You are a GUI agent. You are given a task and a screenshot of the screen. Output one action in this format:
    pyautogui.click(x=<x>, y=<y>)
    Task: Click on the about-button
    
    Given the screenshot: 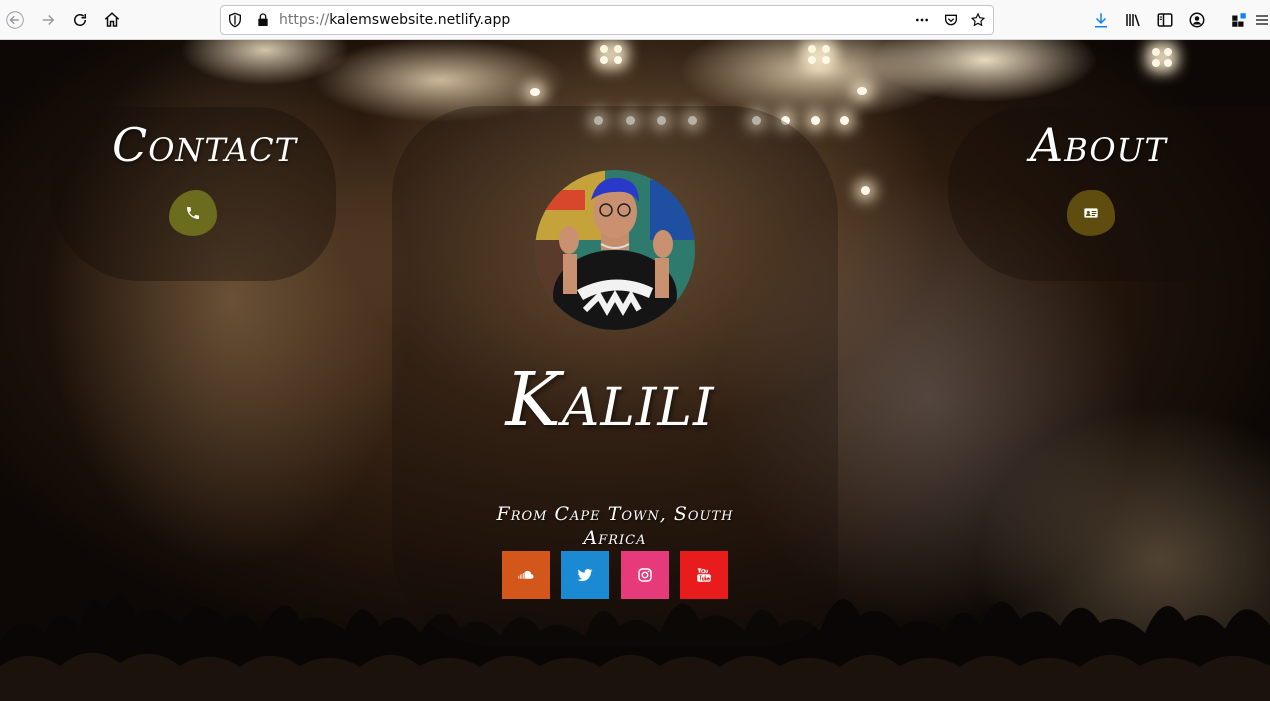 What is the action you would take?
    pyautogui.click(x=1091, y=213)
    